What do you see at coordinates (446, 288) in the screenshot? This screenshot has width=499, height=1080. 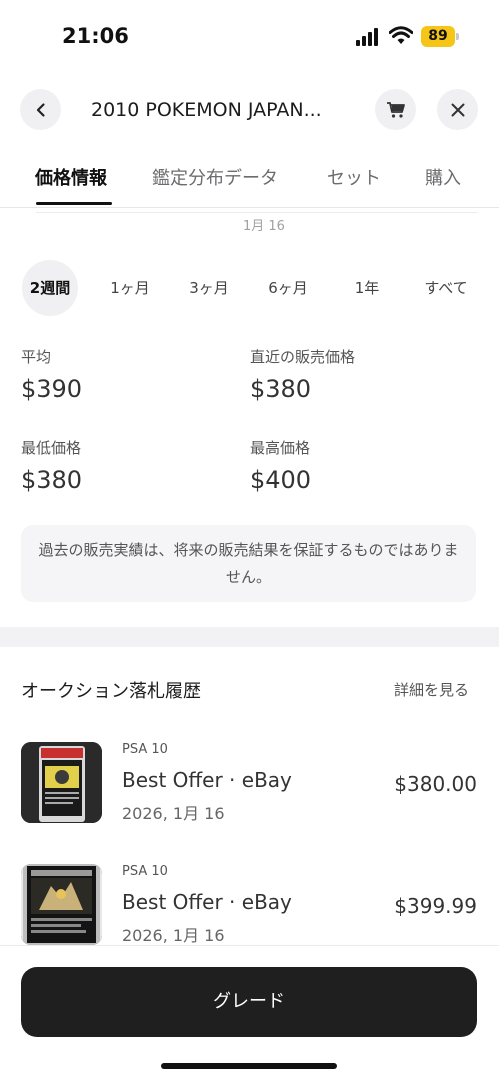 I see `period-all: すべて` at bounding box center [446, 288].